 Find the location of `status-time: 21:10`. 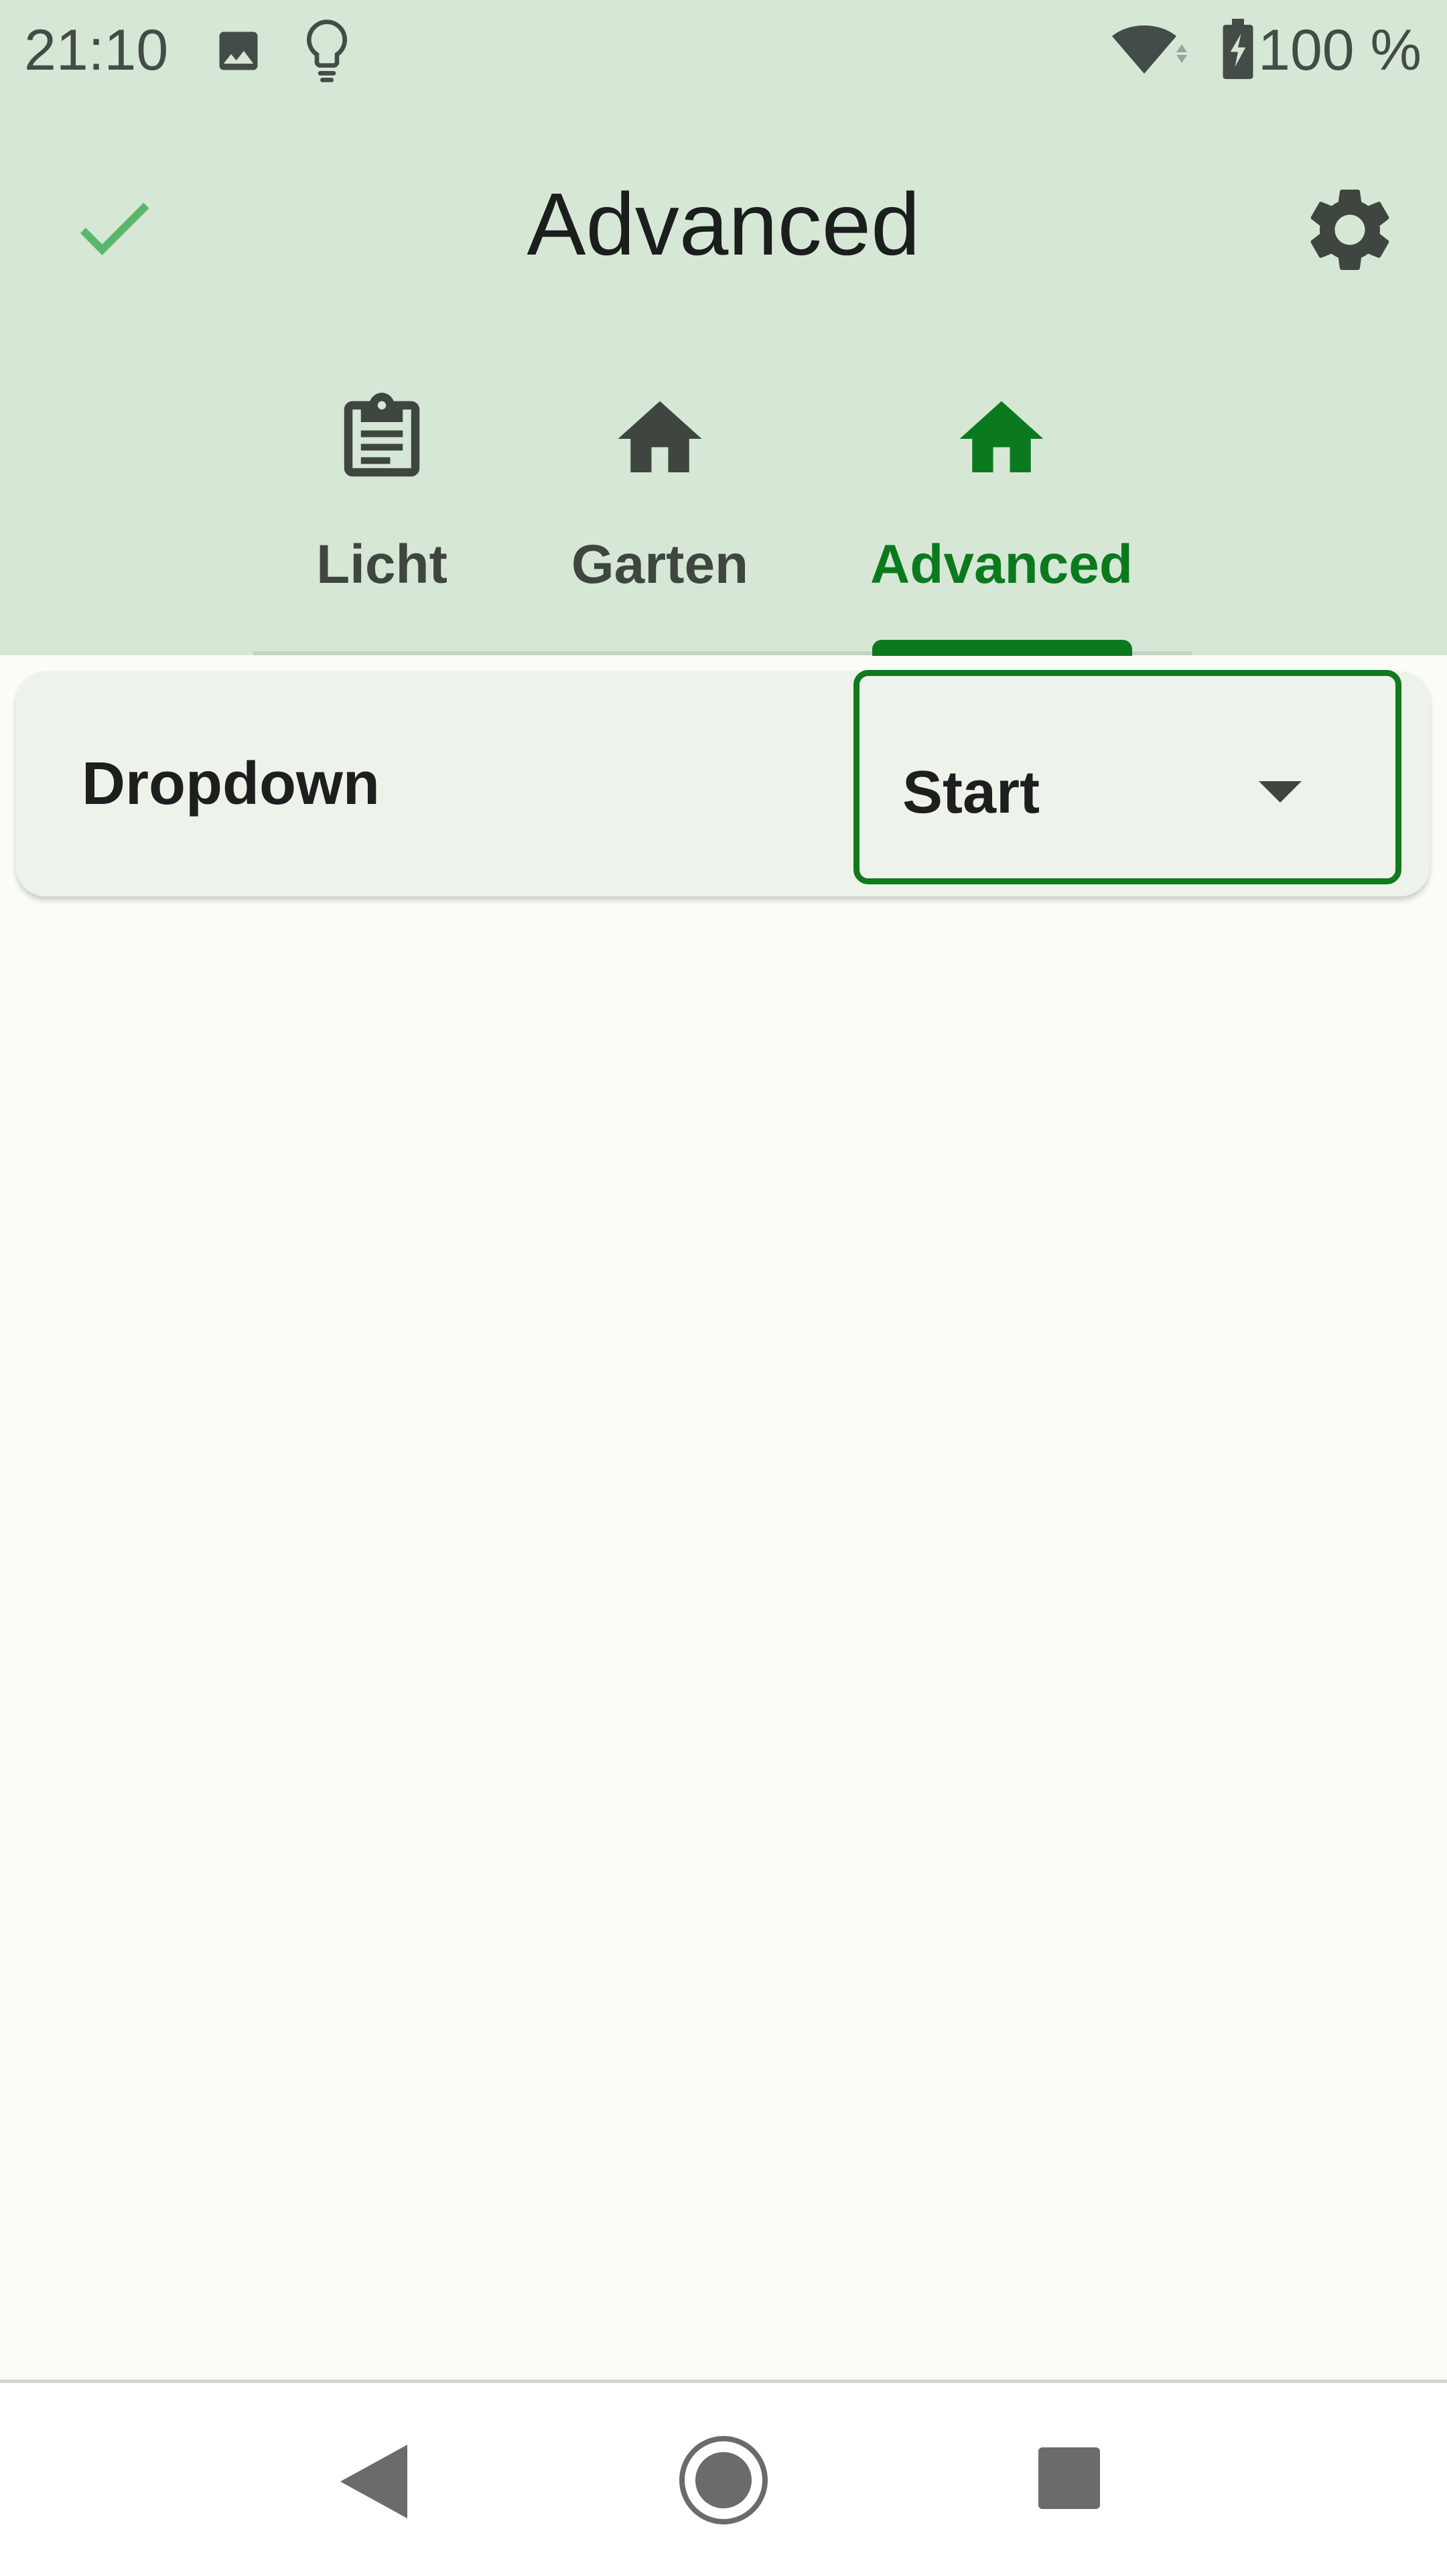

status-time: 21:10 is located at coordinates (97, 50).